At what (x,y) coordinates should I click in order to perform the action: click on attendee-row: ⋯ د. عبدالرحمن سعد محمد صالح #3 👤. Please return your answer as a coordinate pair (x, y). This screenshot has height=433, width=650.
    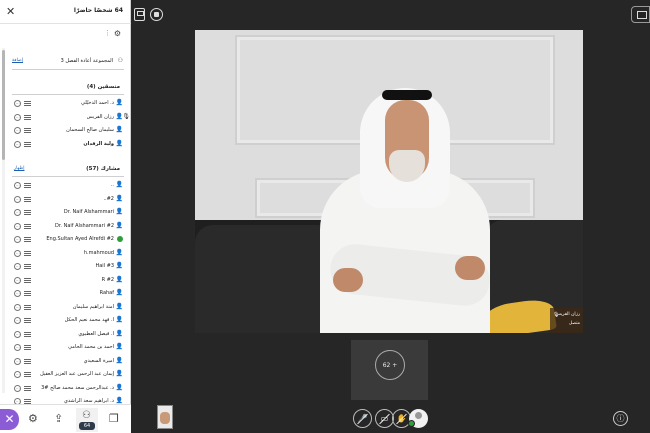
    Looking at the image, I should click on (68, 388).